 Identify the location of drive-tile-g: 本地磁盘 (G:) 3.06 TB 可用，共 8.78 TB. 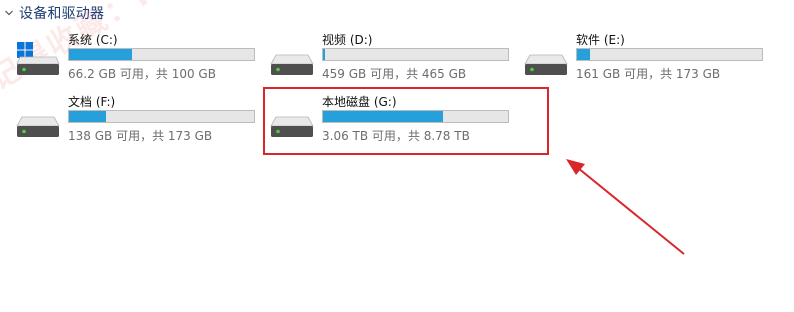
(395, 120).